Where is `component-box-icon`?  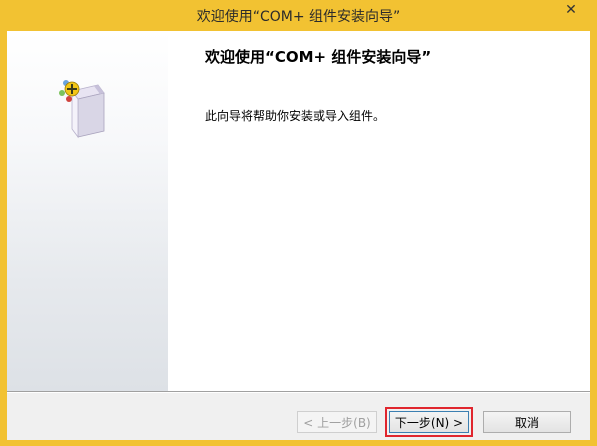 component-box-icon is located at coordinates (82, 109).